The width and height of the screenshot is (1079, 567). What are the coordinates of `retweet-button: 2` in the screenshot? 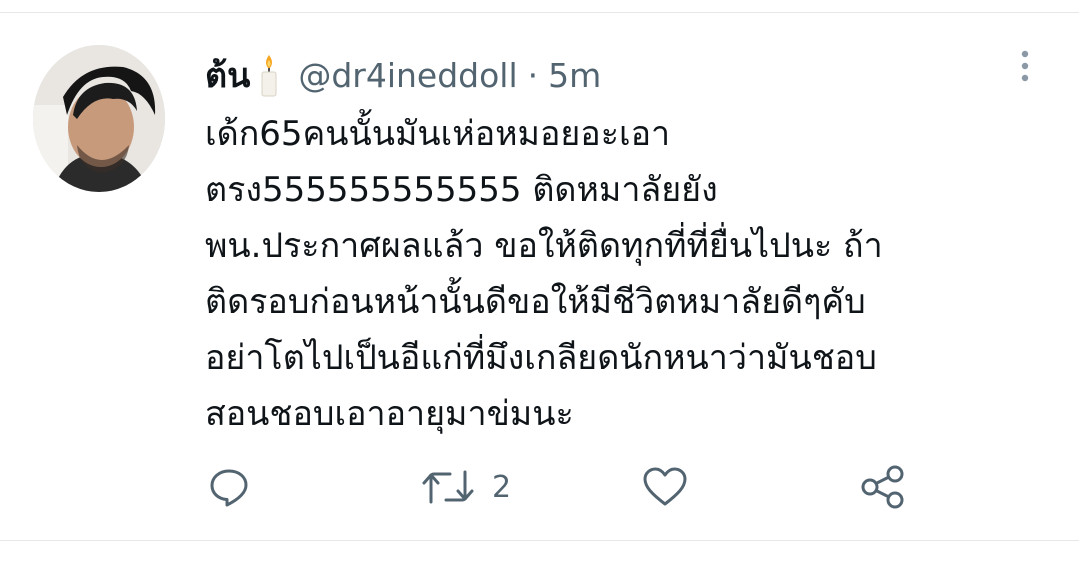 It's located at (465, 487).